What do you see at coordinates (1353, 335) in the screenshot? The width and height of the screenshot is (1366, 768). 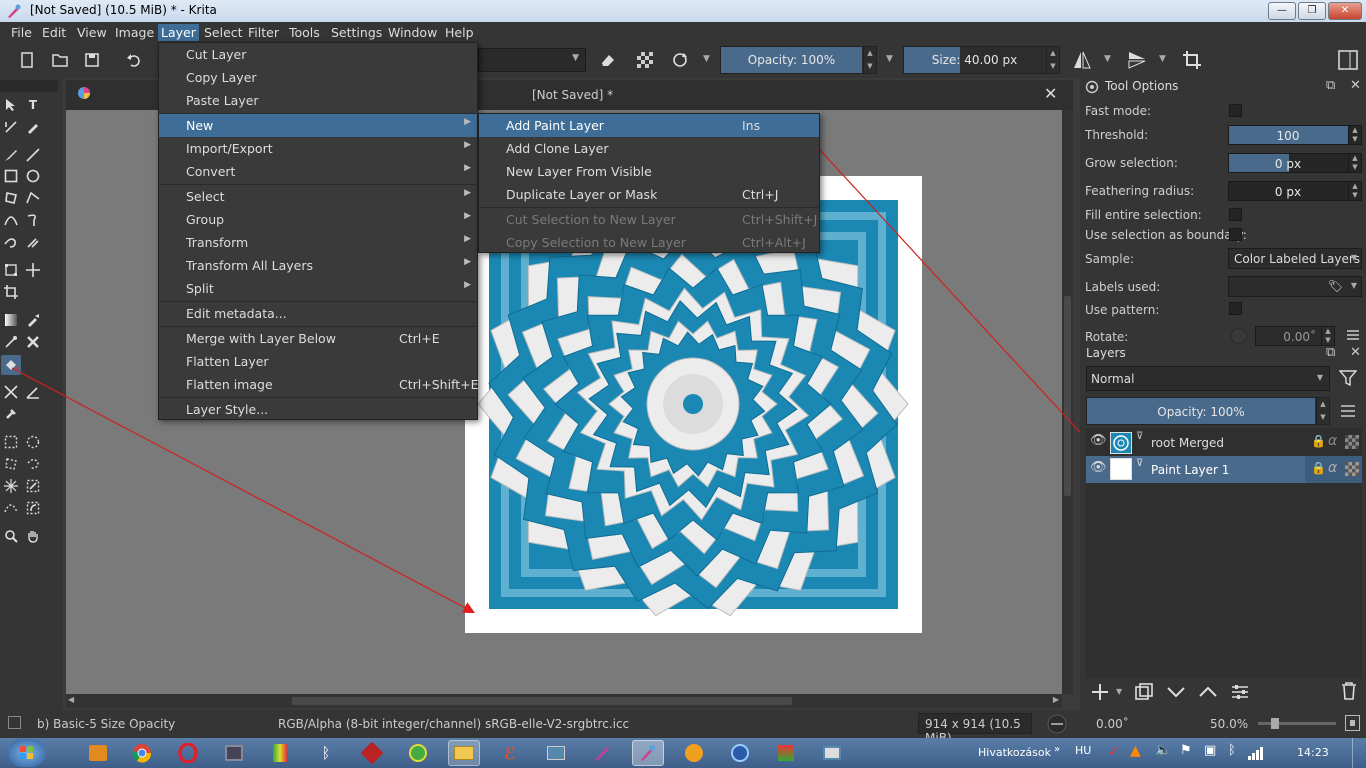 I see `hamburger-icon` at bounding box center [1353, 335].